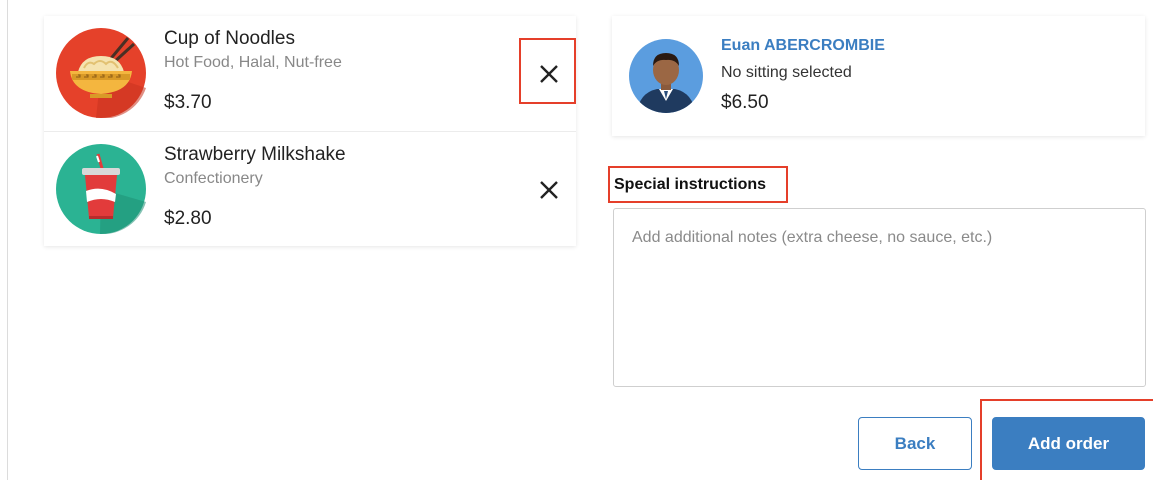  Describe the element at coordinates (213, 178) in the screenshot. I see `item-tags: Confectionery` at that location.